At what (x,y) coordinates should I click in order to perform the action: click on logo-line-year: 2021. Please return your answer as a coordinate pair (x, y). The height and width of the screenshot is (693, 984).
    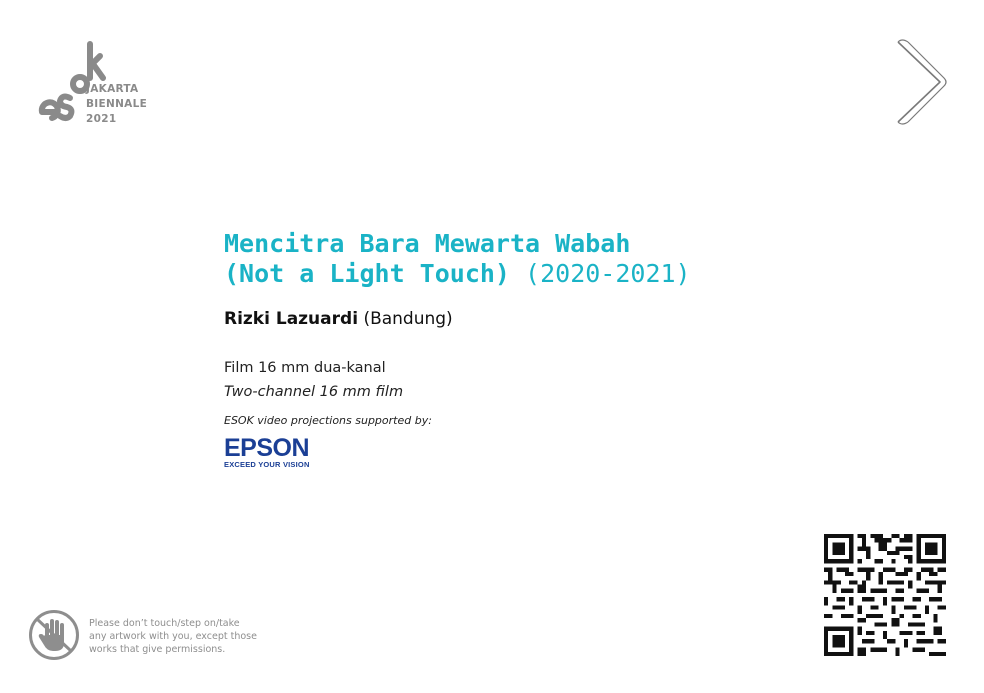
    Looking at the image, I should click on (101, 119).